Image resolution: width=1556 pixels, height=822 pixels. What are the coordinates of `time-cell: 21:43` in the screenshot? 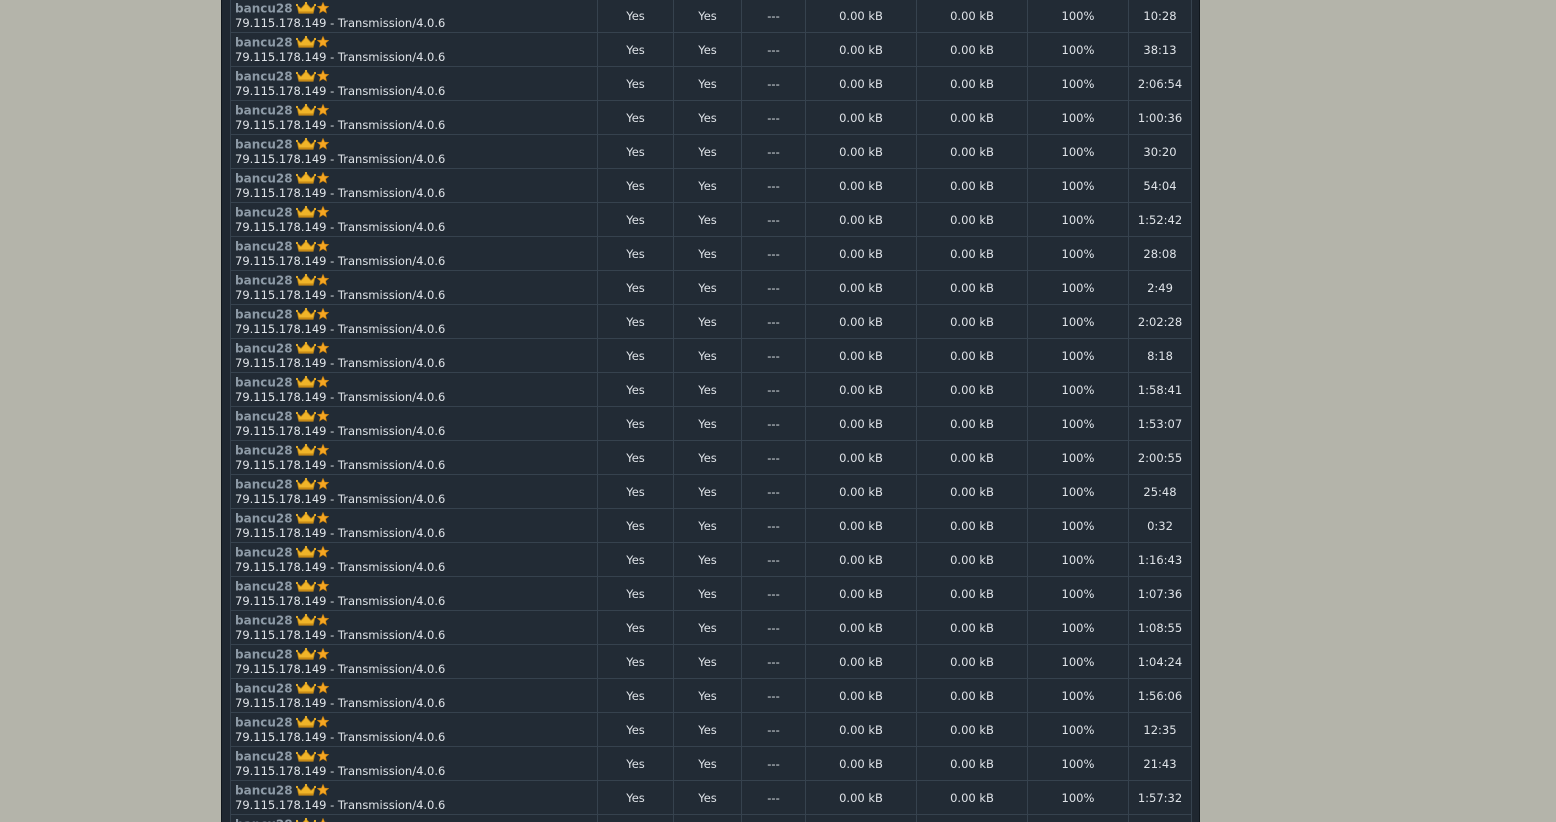 It's located at (1160, 763).